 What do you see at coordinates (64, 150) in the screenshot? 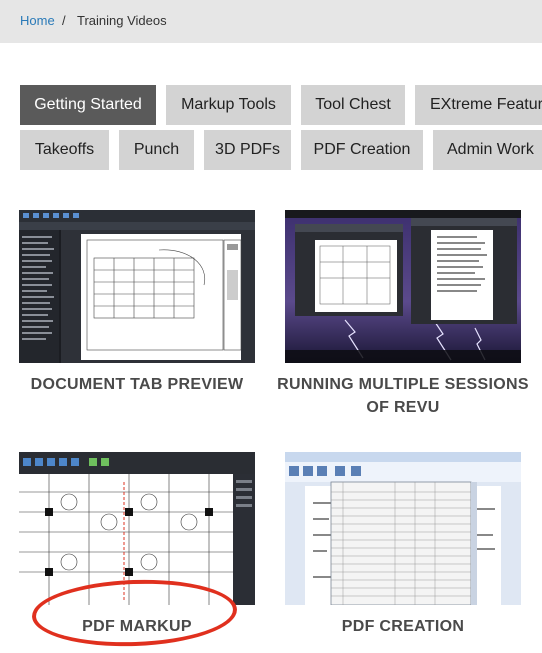
I see `tab-takeoffs: Takeoffs` at bounding box center [64, 150].